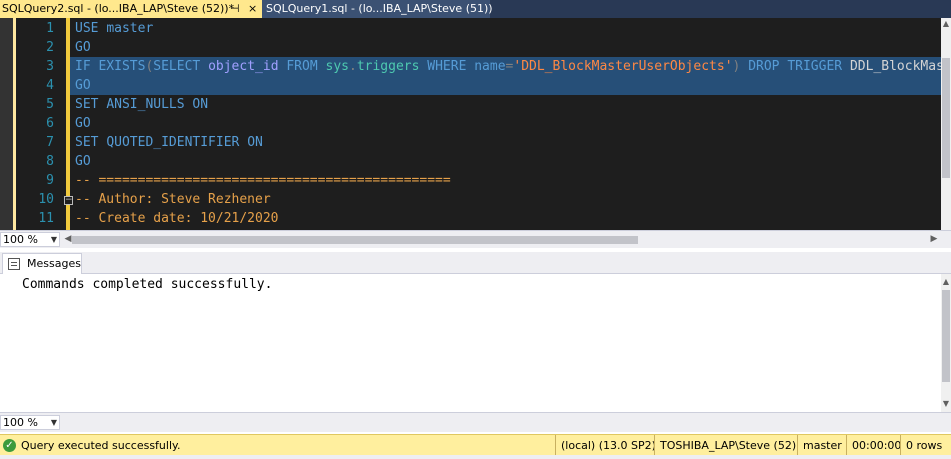 This screenshot has height=459, width=951. I want to click on success-check-icon: ✓, so click(9, 445).